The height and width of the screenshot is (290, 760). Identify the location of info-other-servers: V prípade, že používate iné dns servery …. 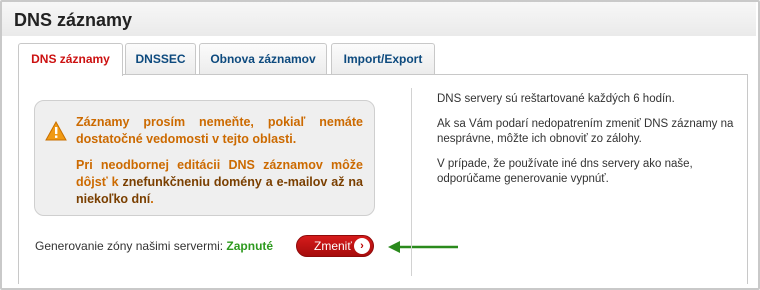
(565, 171).